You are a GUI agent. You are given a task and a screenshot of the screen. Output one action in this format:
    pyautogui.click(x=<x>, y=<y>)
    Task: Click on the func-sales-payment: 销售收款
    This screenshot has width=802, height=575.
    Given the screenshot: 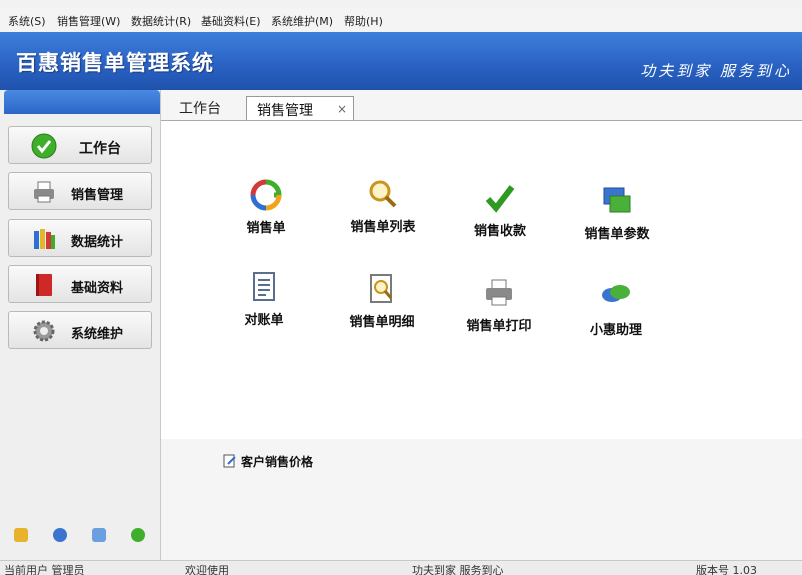 What is the action you would take?
    pyautogui.click(x=500, y=217)
    